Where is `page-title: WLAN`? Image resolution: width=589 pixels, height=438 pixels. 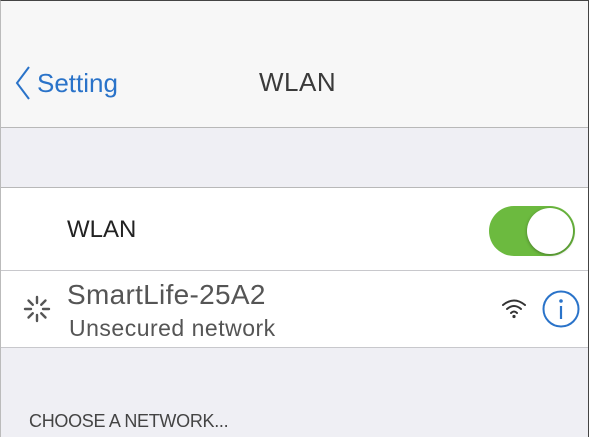
page-title: WLAN is located at coordinates (298, 82).